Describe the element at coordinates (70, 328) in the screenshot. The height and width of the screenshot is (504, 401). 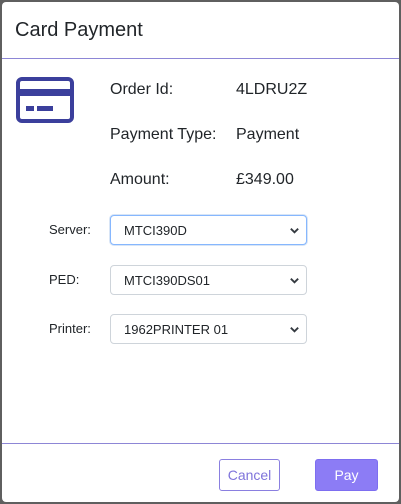
I see `printer-label: Printer:` at that location.